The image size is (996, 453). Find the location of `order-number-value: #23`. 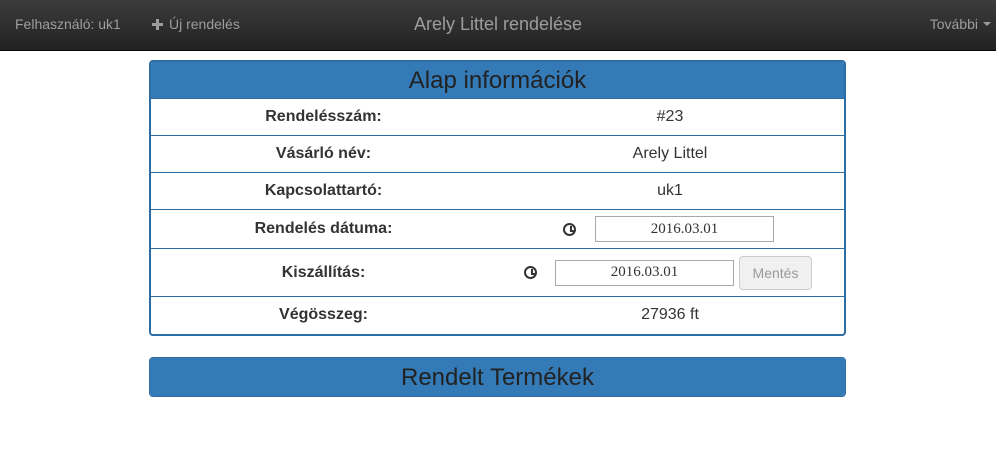

order-number-value: #23 is located at coordinates (670, 117).